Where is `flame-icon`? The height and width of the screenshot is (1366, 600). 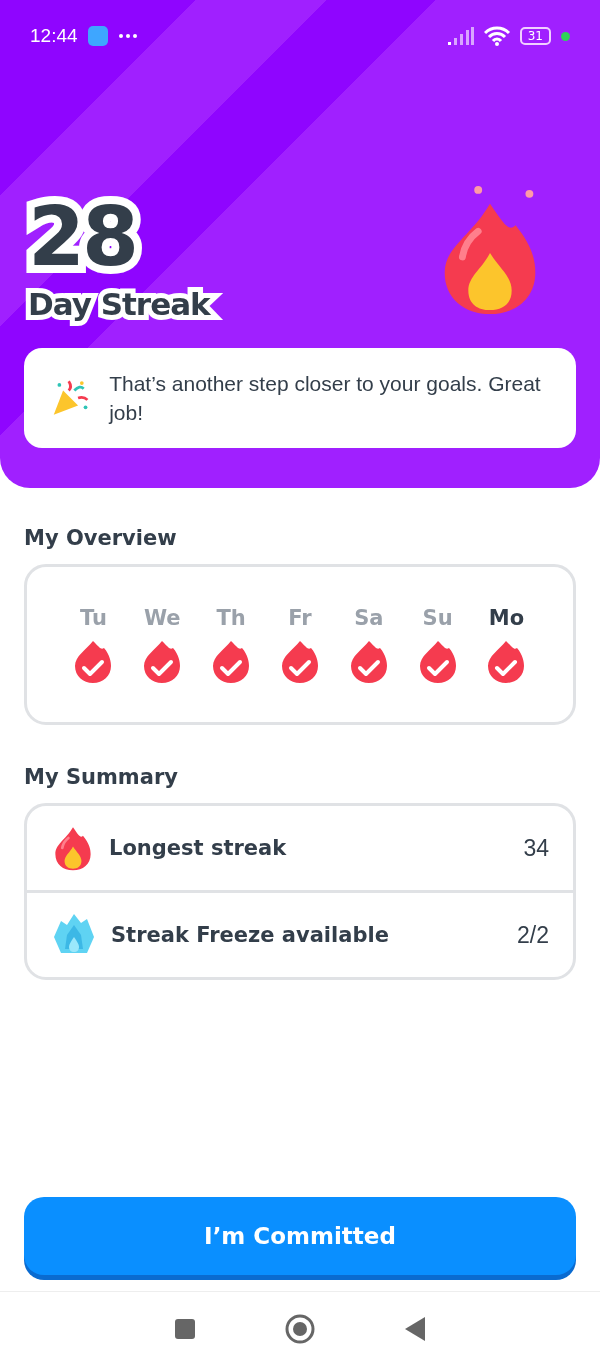
flame-icon is located at coordinates (73, 848).